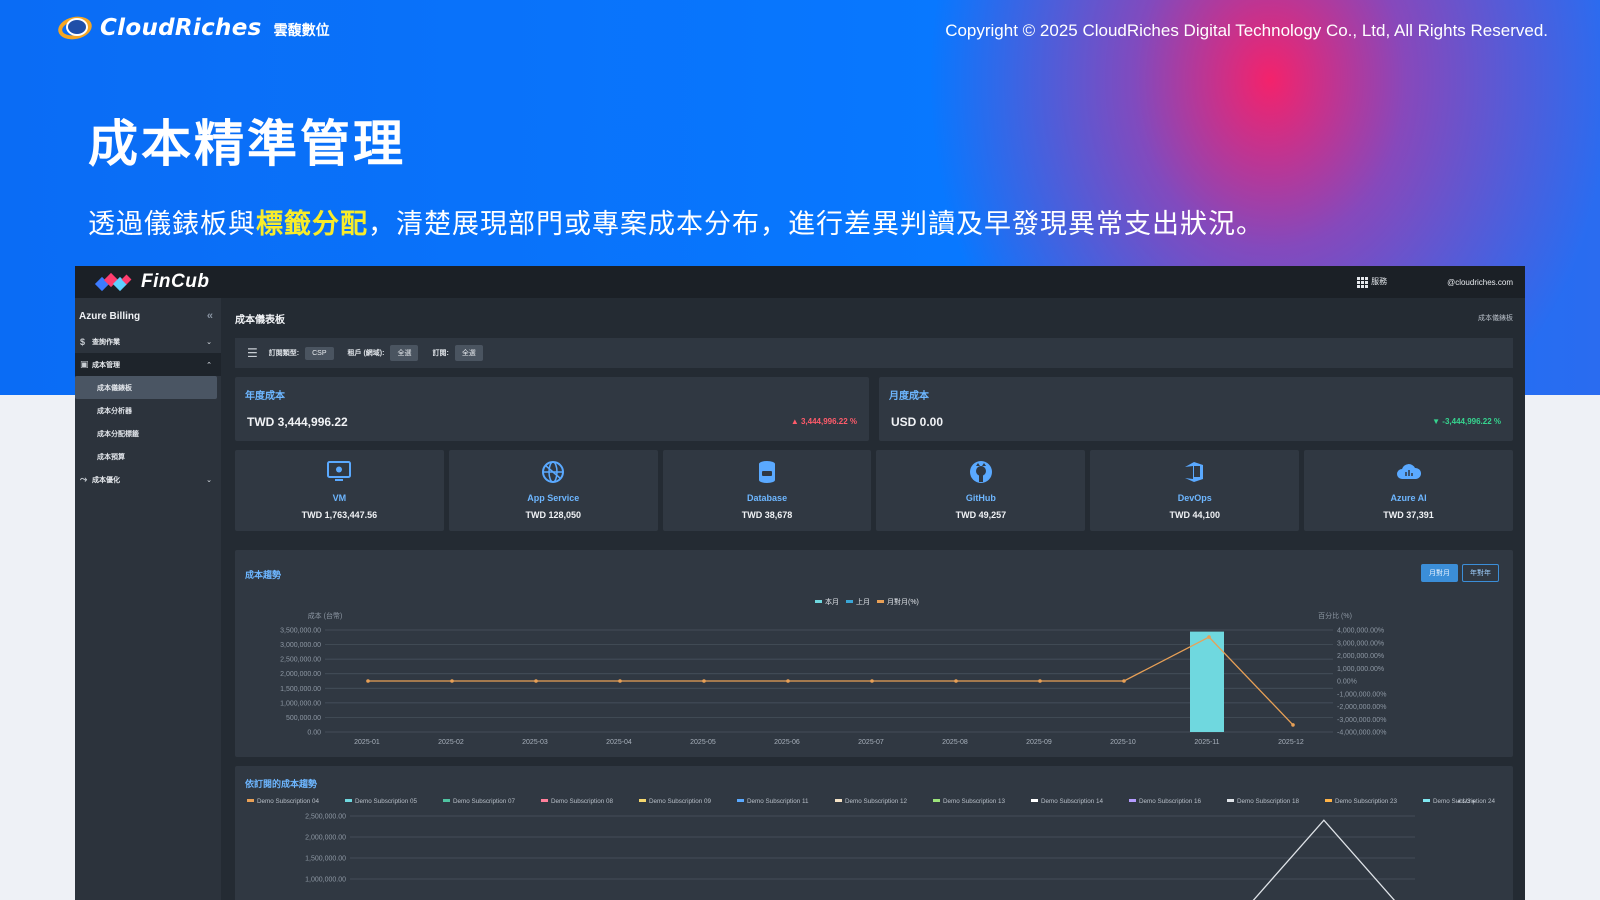 This screenshot has width=1600, height=900. Describe the element at coordinates (440, 353) in the screenshot. I see `filter-label: 訂閱:` at that location.